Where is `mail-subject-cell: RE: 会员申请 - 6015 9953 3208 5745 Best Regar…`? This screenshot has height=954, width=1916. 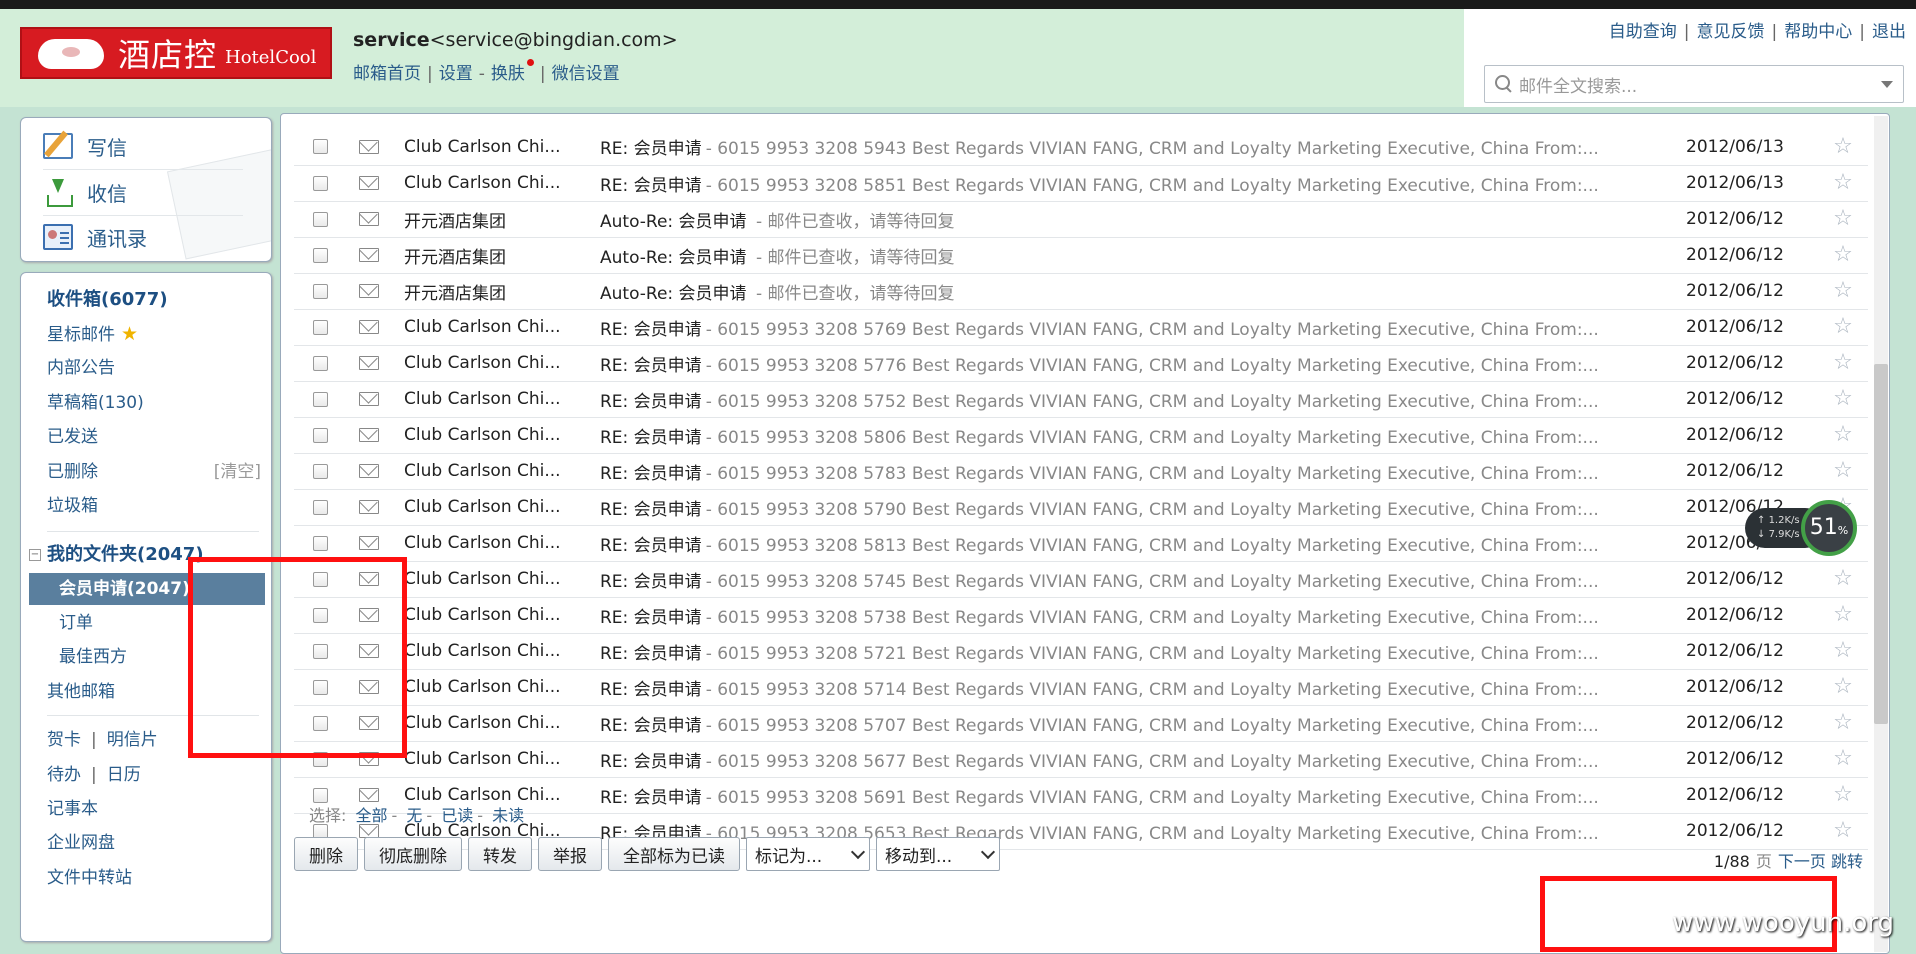 mail-subject-cell: RE: 会员申请 - 6015 9953 3208 5745 Best Regar… is located at coordinates (1141, 579).